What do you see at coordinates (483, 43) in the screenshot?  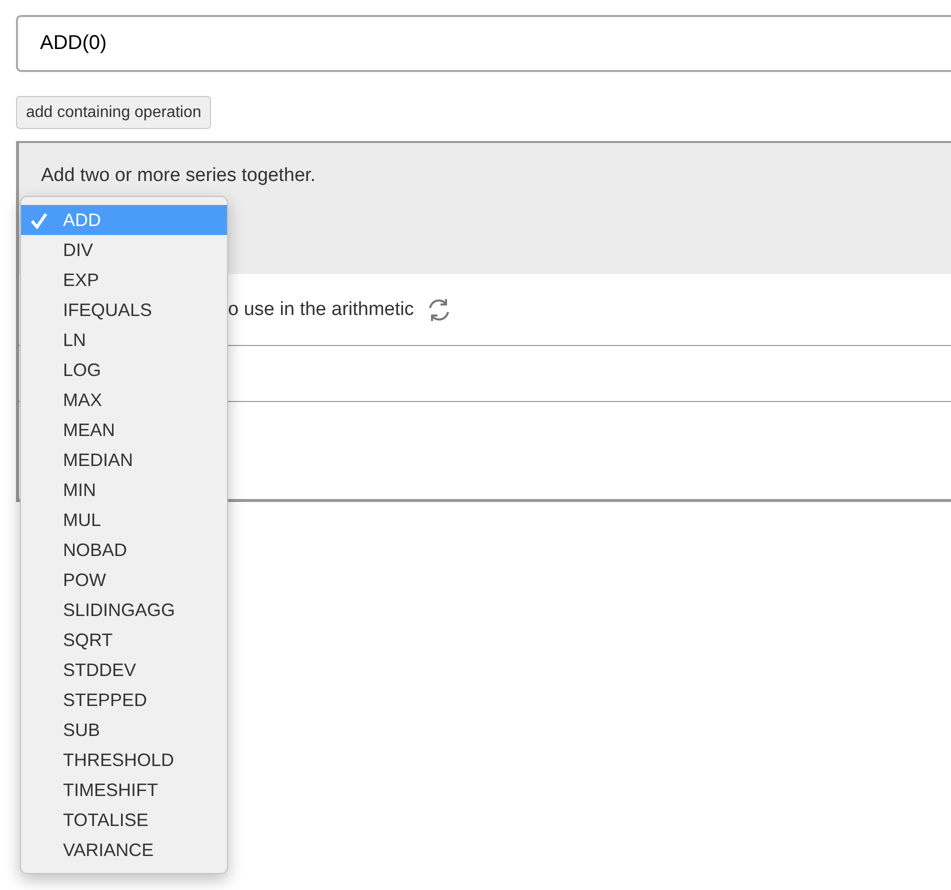 I see `input-field: ADD(0)` at bounding box center [483, 43].